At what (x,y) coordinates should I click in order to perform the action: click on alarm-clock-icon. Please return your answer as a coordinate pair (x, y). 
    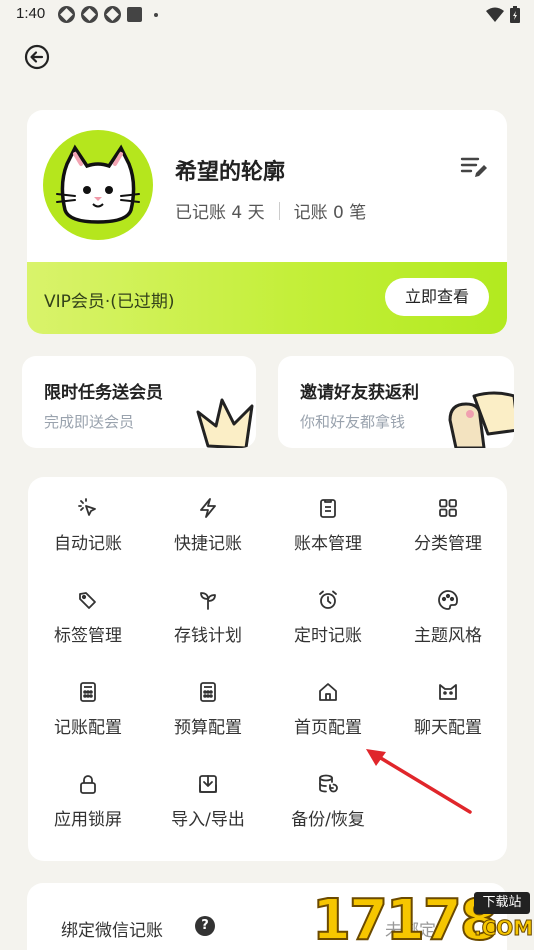
    Looking at the image, I should click on (328, 599).